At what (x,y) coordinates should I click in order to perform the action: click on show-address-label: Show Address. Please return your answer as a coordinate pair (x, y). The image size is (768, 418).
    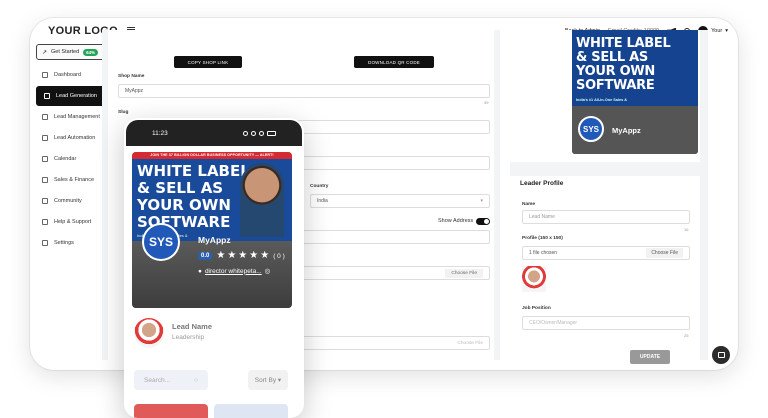
    Looking at the image, I should click on (456, 221).